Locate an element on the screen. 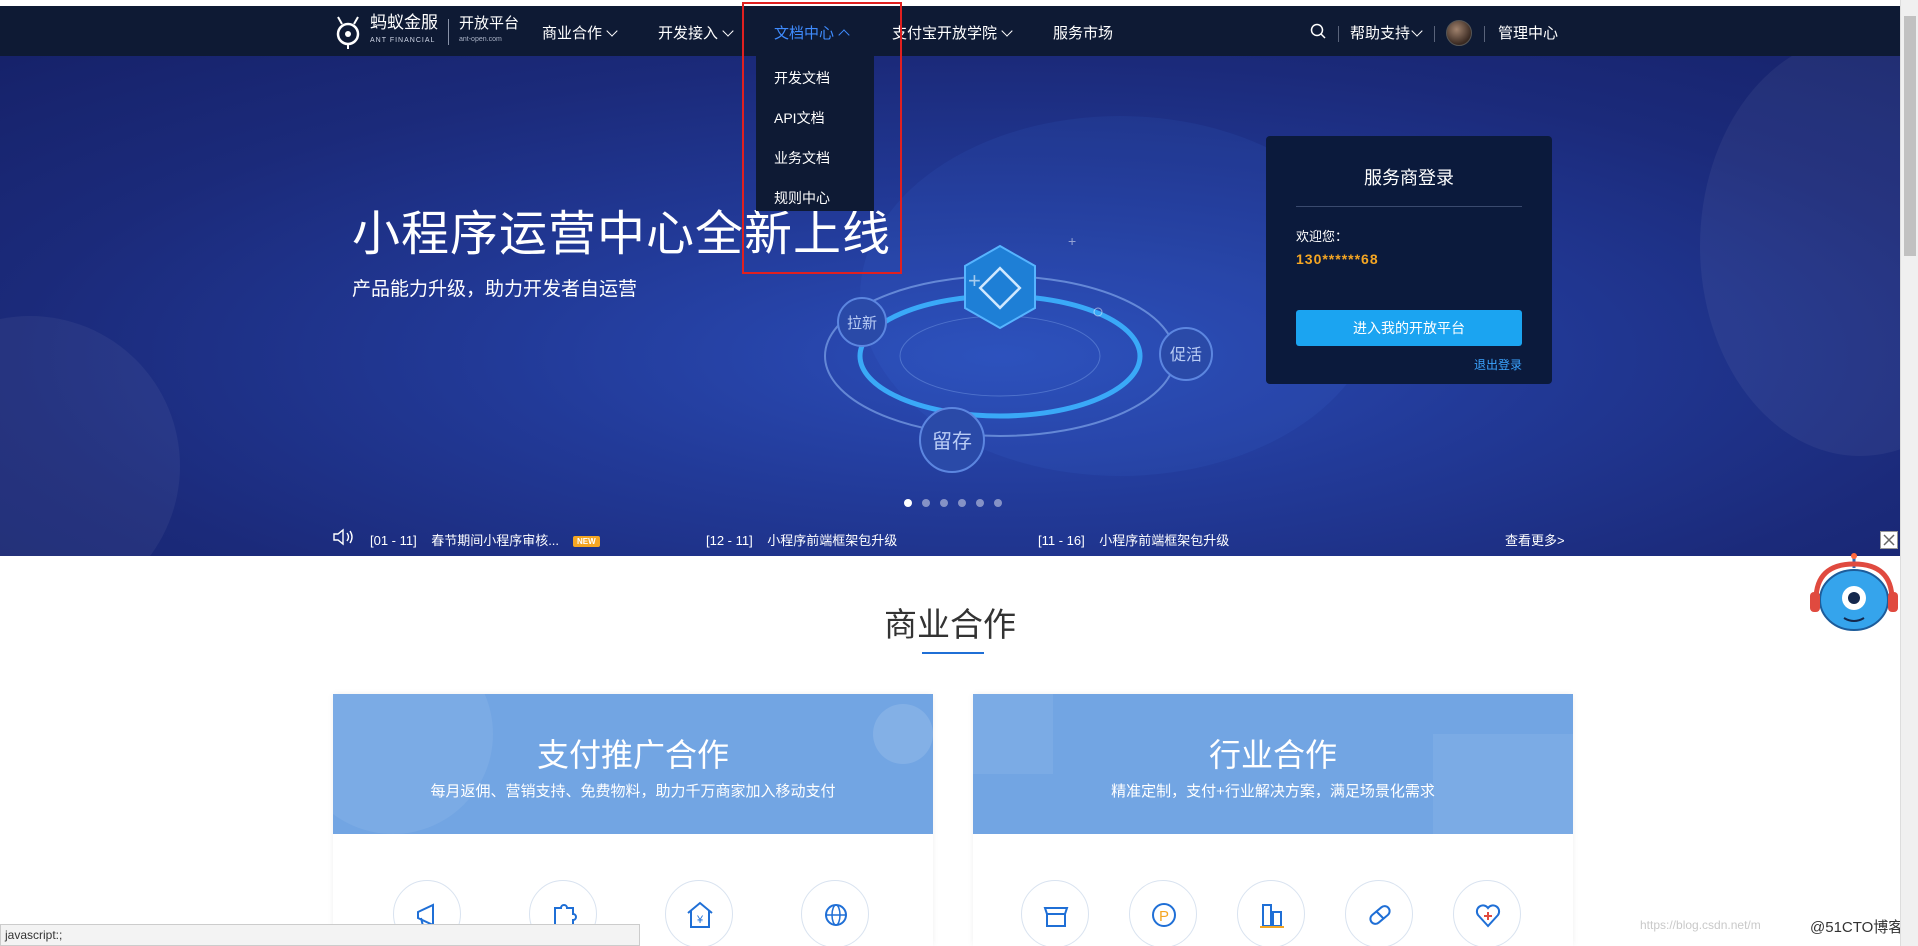  hero-subtitle: 产品能力升级，助力开发者自运营 is located at coordinates (495, 289).